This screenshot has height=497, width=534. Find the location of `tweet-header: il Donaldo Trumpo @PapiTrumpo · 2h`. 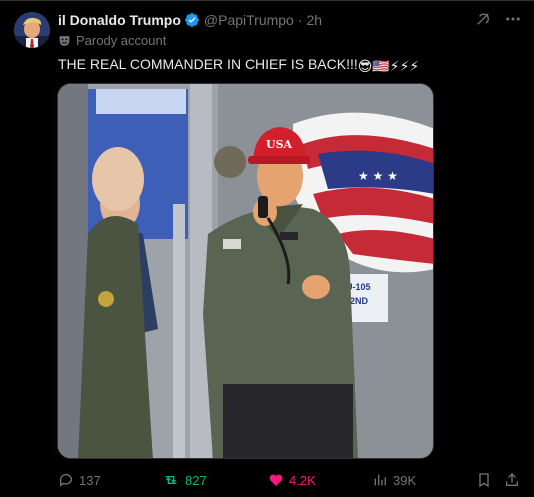

tweet-header: il Donaldo Trumpo @PapiTrumpo · 2h is located at coordinates (190, 20).